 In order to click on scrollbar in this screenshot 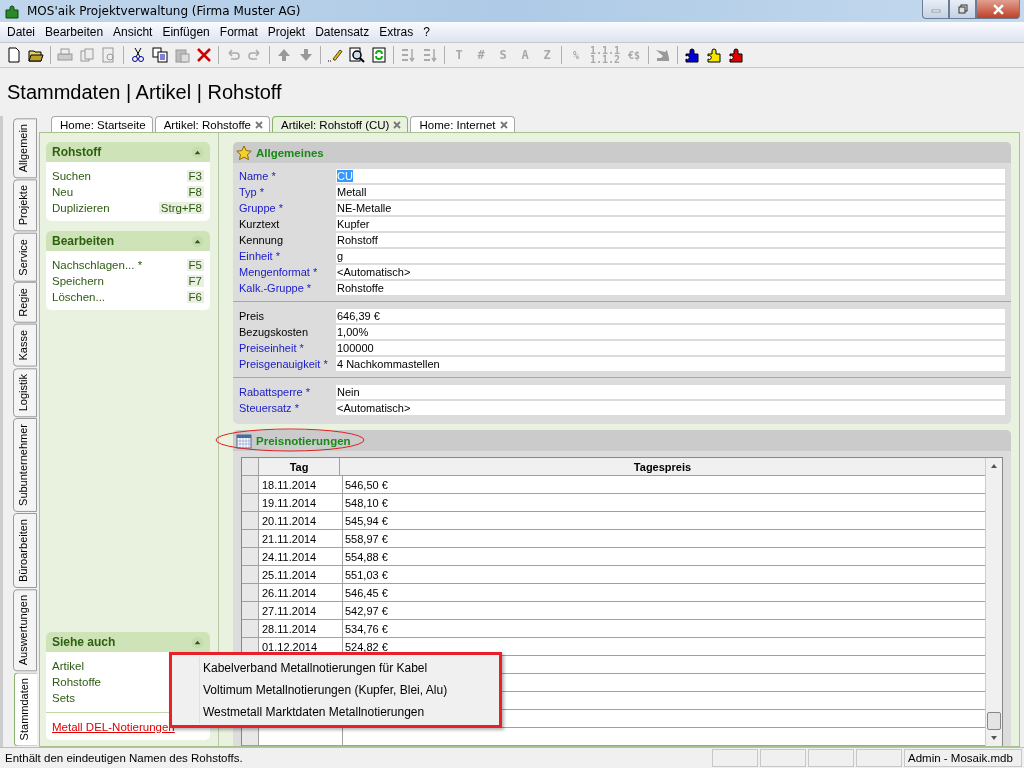, I will do `click(993, 602)`.